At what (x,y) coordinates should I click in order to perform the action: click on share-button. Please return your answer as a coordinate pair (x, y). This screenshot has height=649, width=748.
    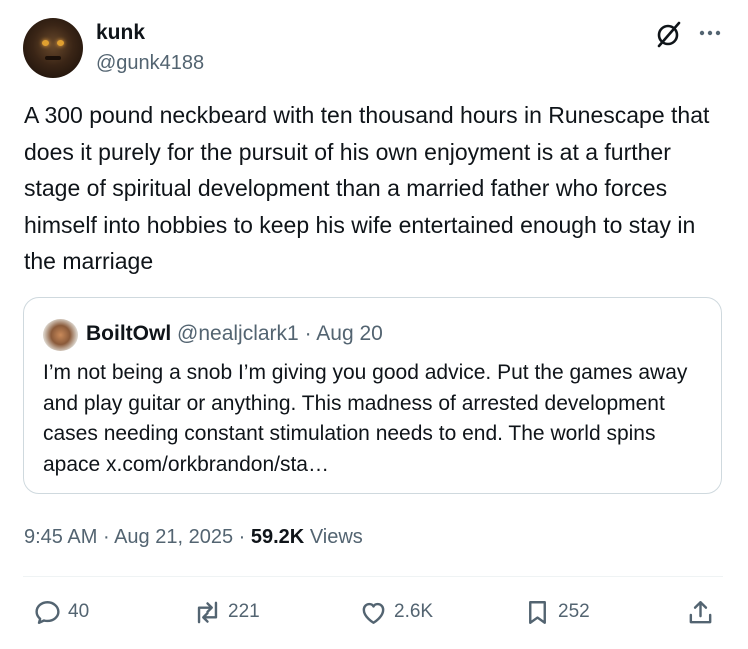
    Looking at the image, I should click on (700, 612).